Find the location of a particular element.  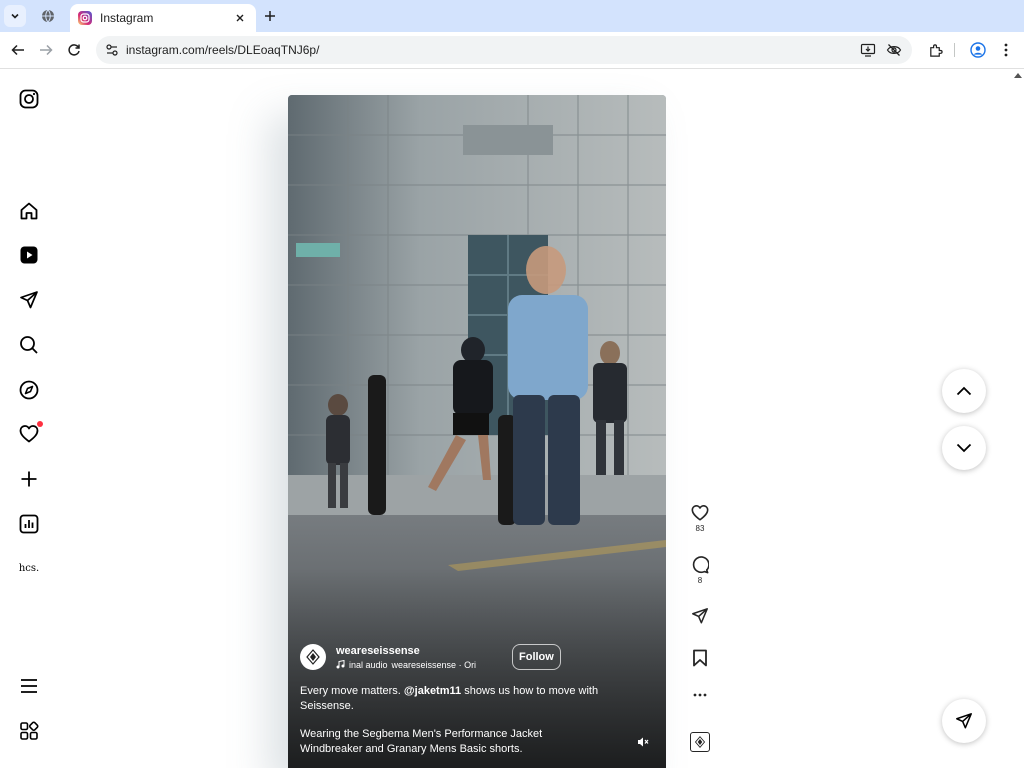

arrow-right-icon is located at coordinates (46, 50).